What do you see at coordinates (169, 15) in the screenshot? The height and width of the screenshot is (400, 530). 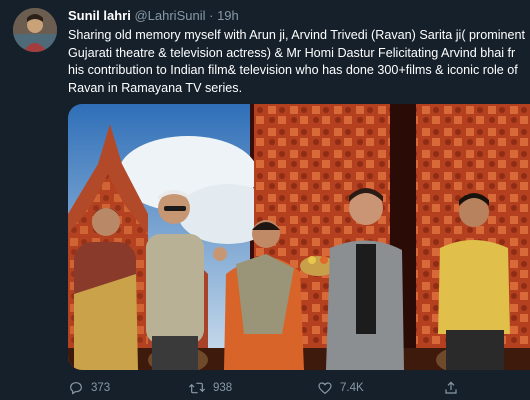 I see `author-handle: @LahriSunil` at bounding box center [169, 15].